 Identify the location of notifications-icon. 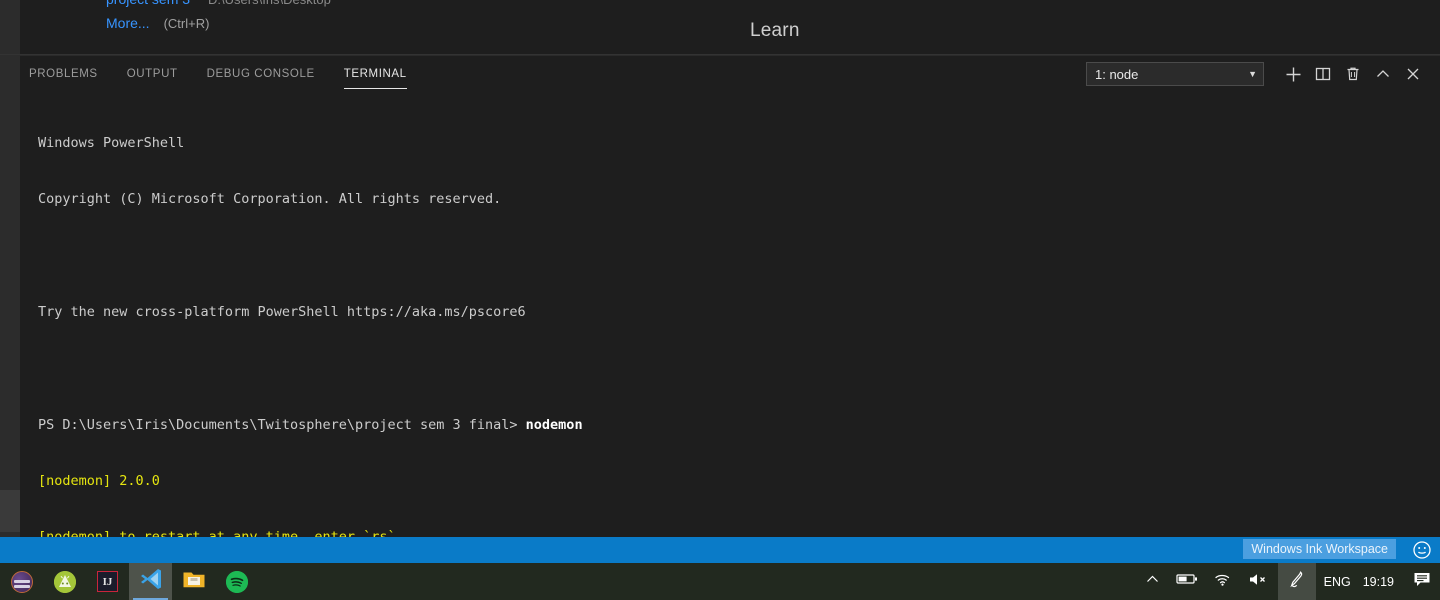
(1422, 581).